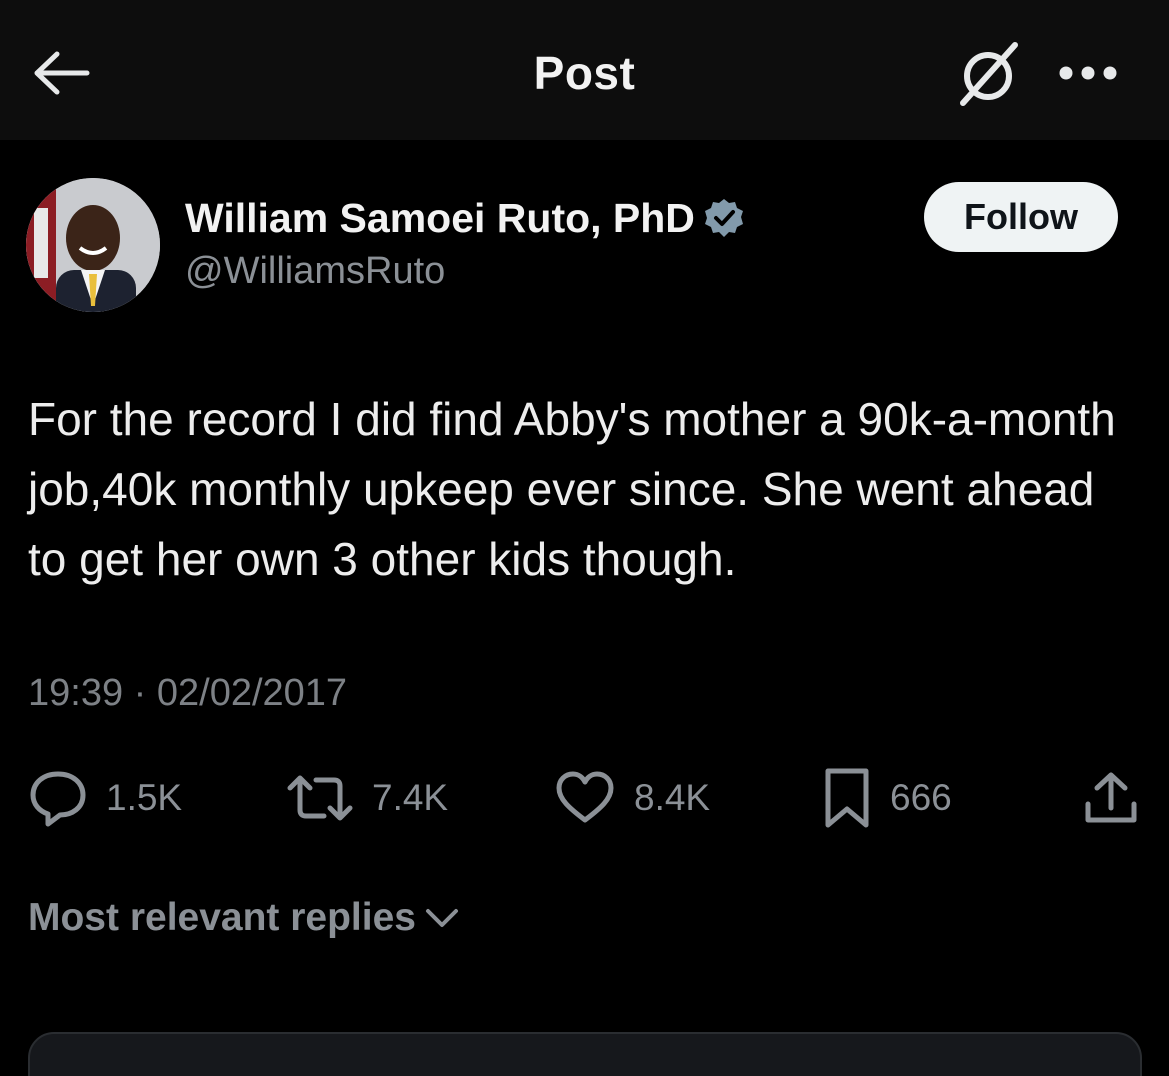  I want to click on bookmark-count: 666, so click(921, 797).